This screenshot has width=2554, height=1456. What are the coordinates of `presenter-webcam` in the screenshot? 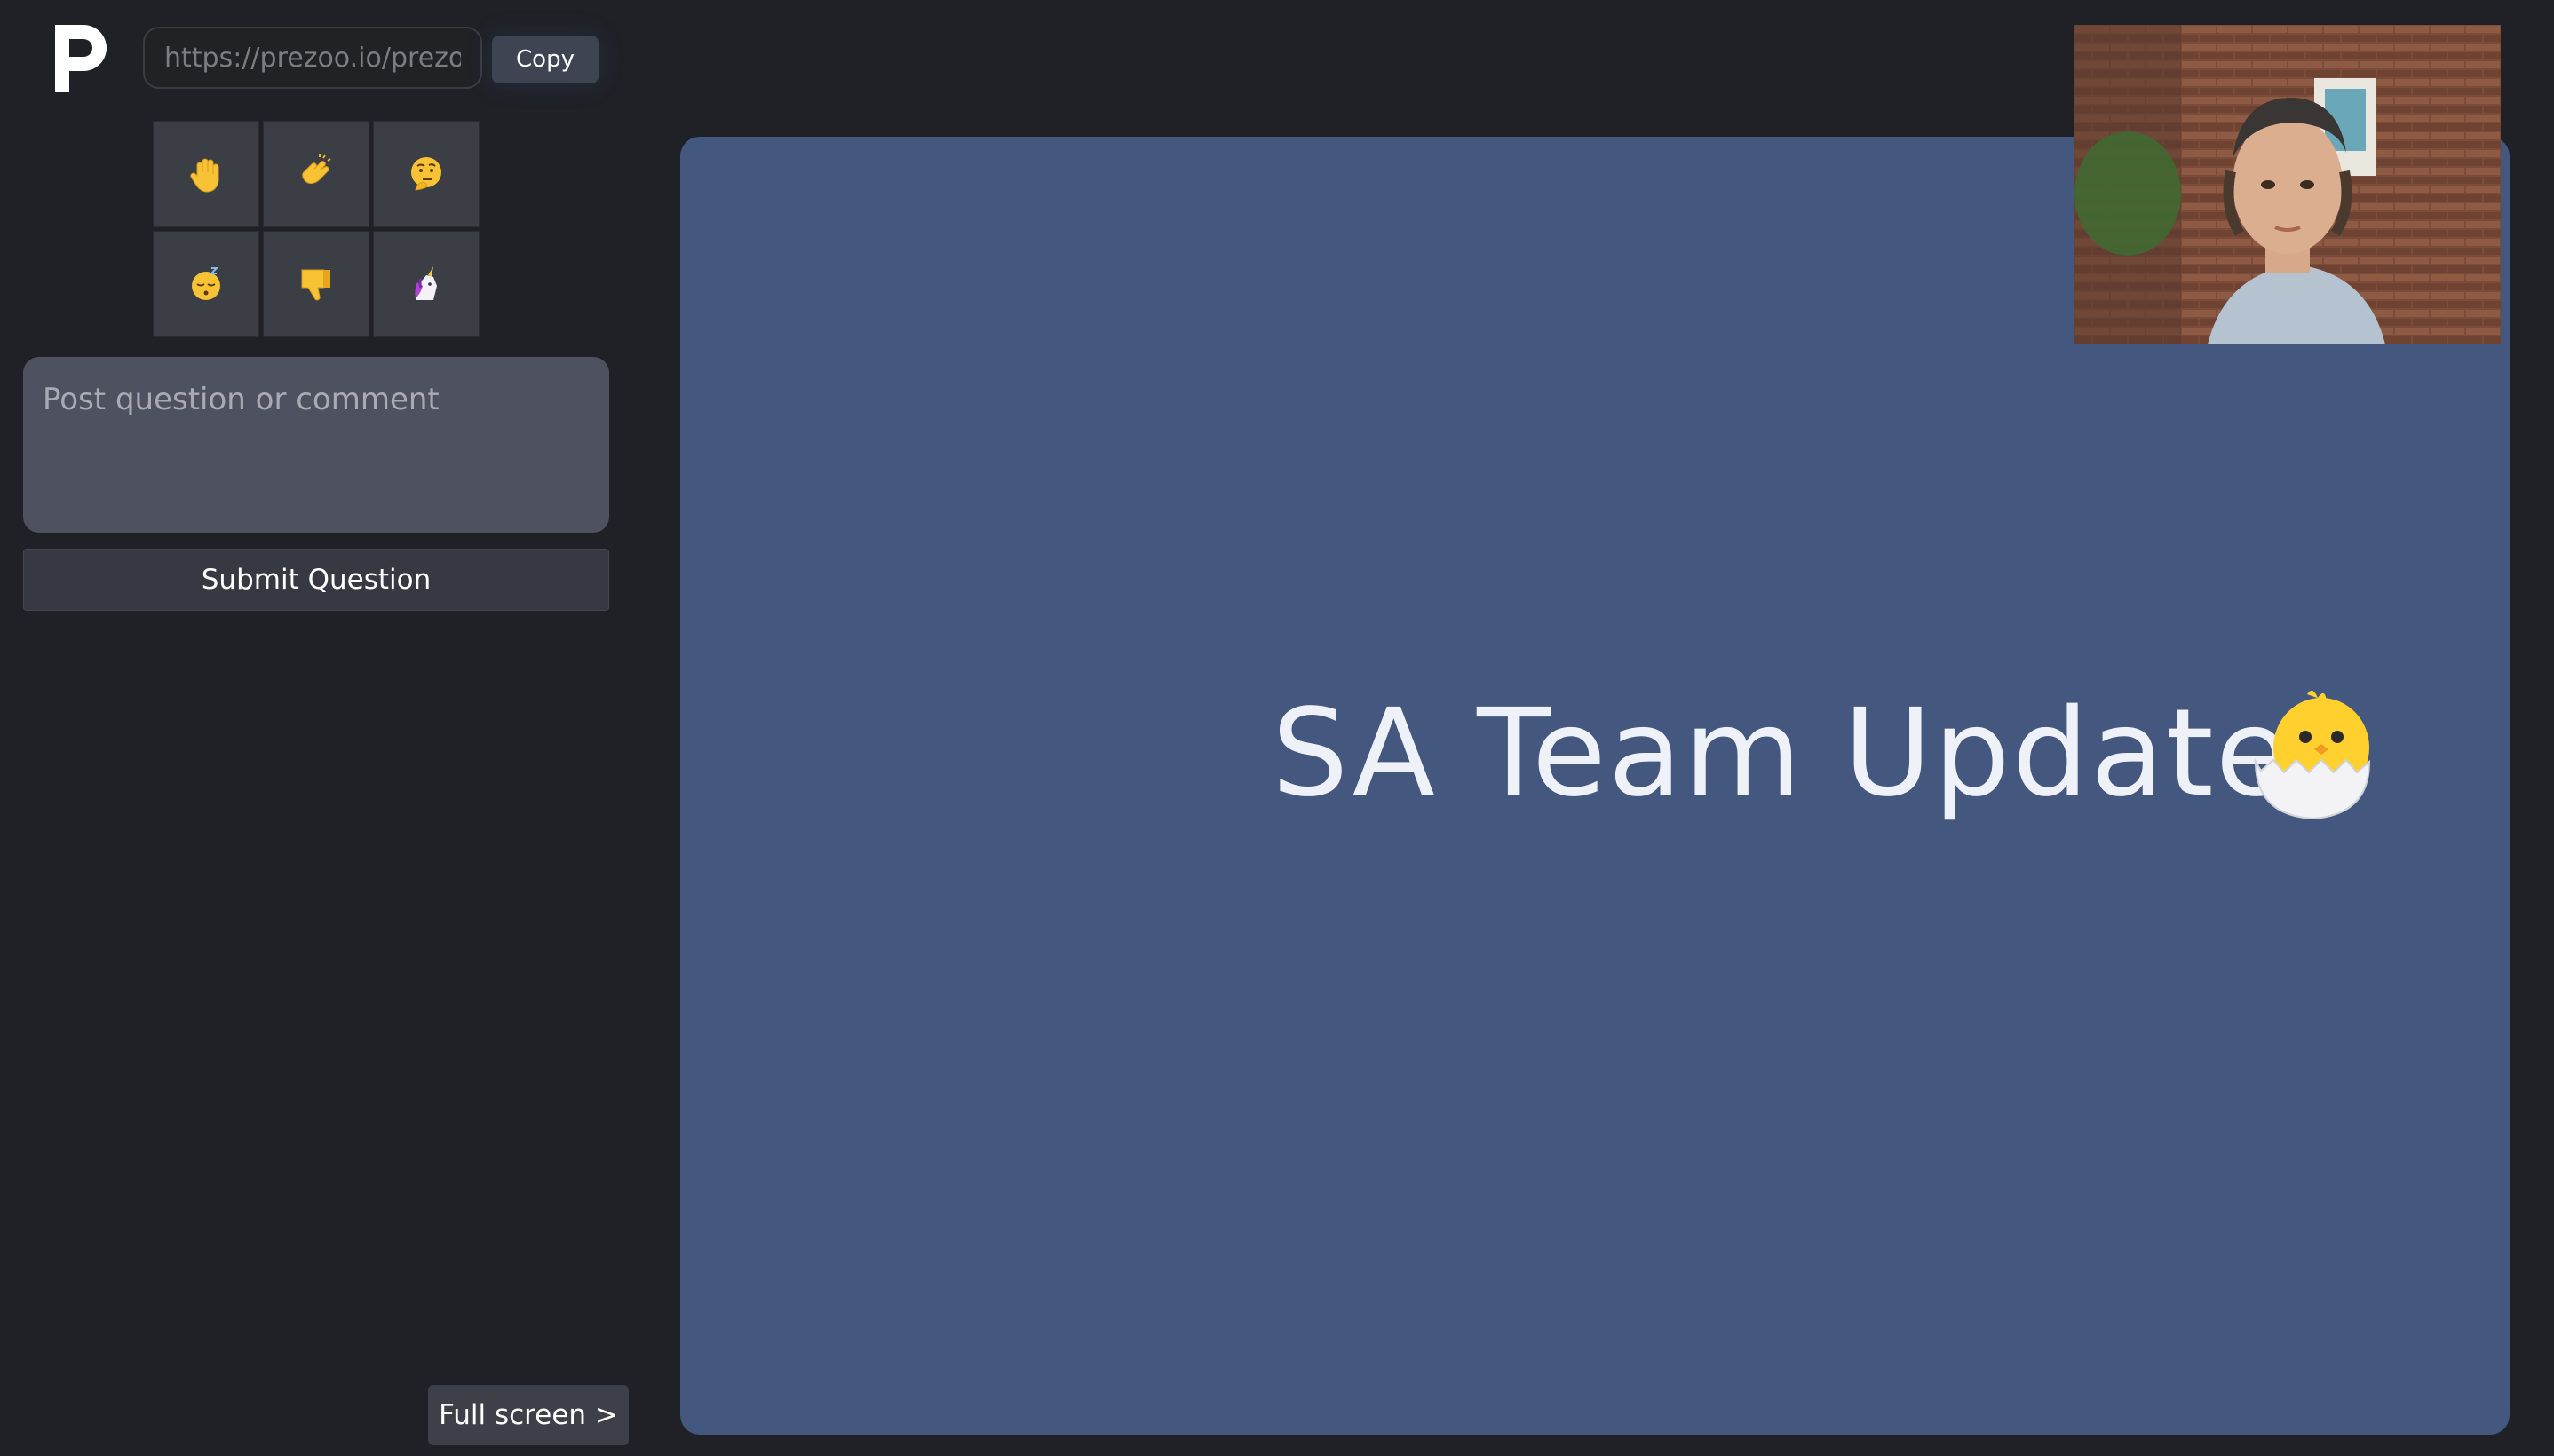 It's located at (2288, 184).